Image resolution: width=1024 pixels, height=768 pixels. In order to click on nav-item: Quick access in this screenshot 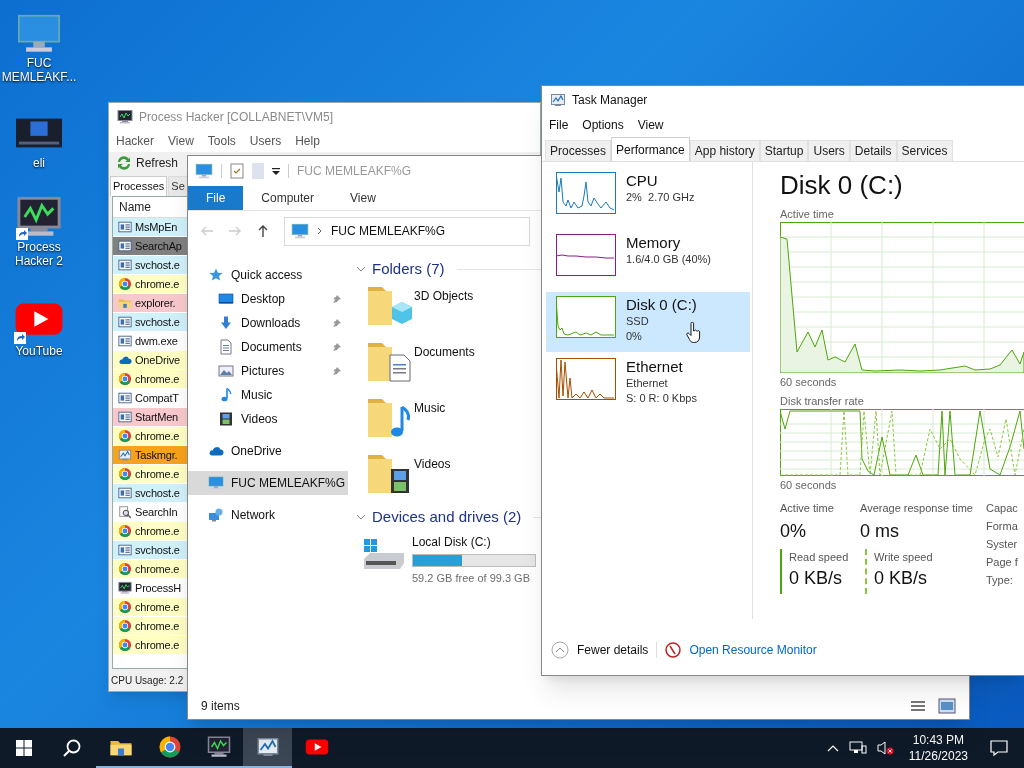, I will do `click(268, 275)`.